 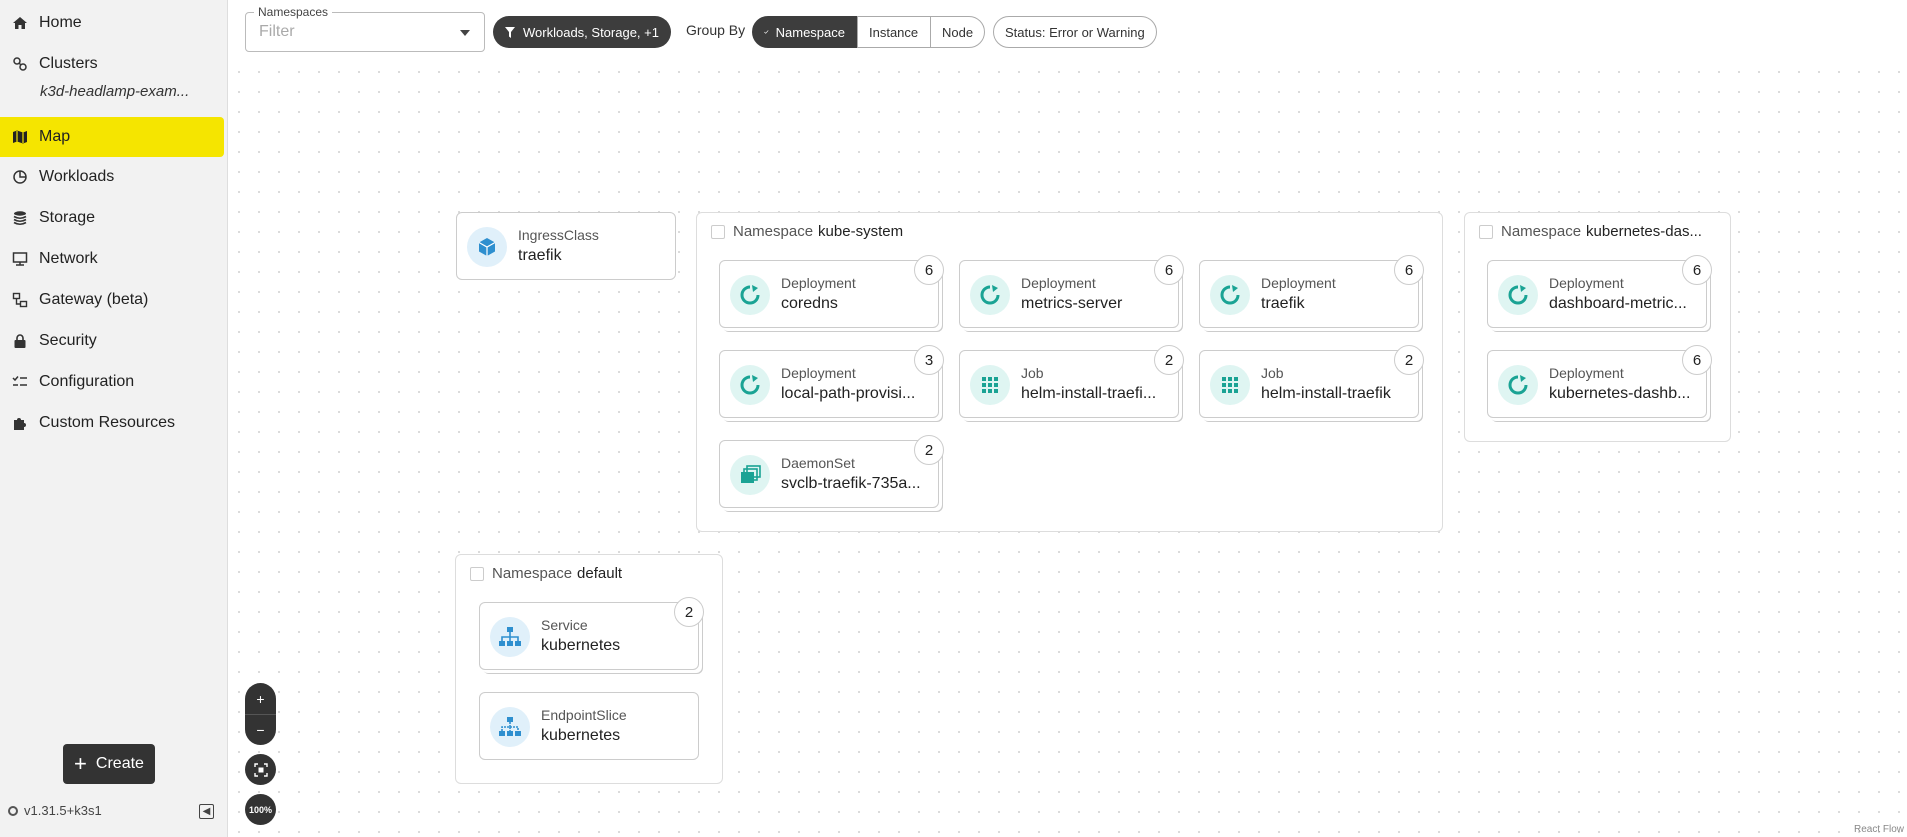 I want to click on node-deployment-traefik: Deployment traefik 6, so click(x=1311, y=291).